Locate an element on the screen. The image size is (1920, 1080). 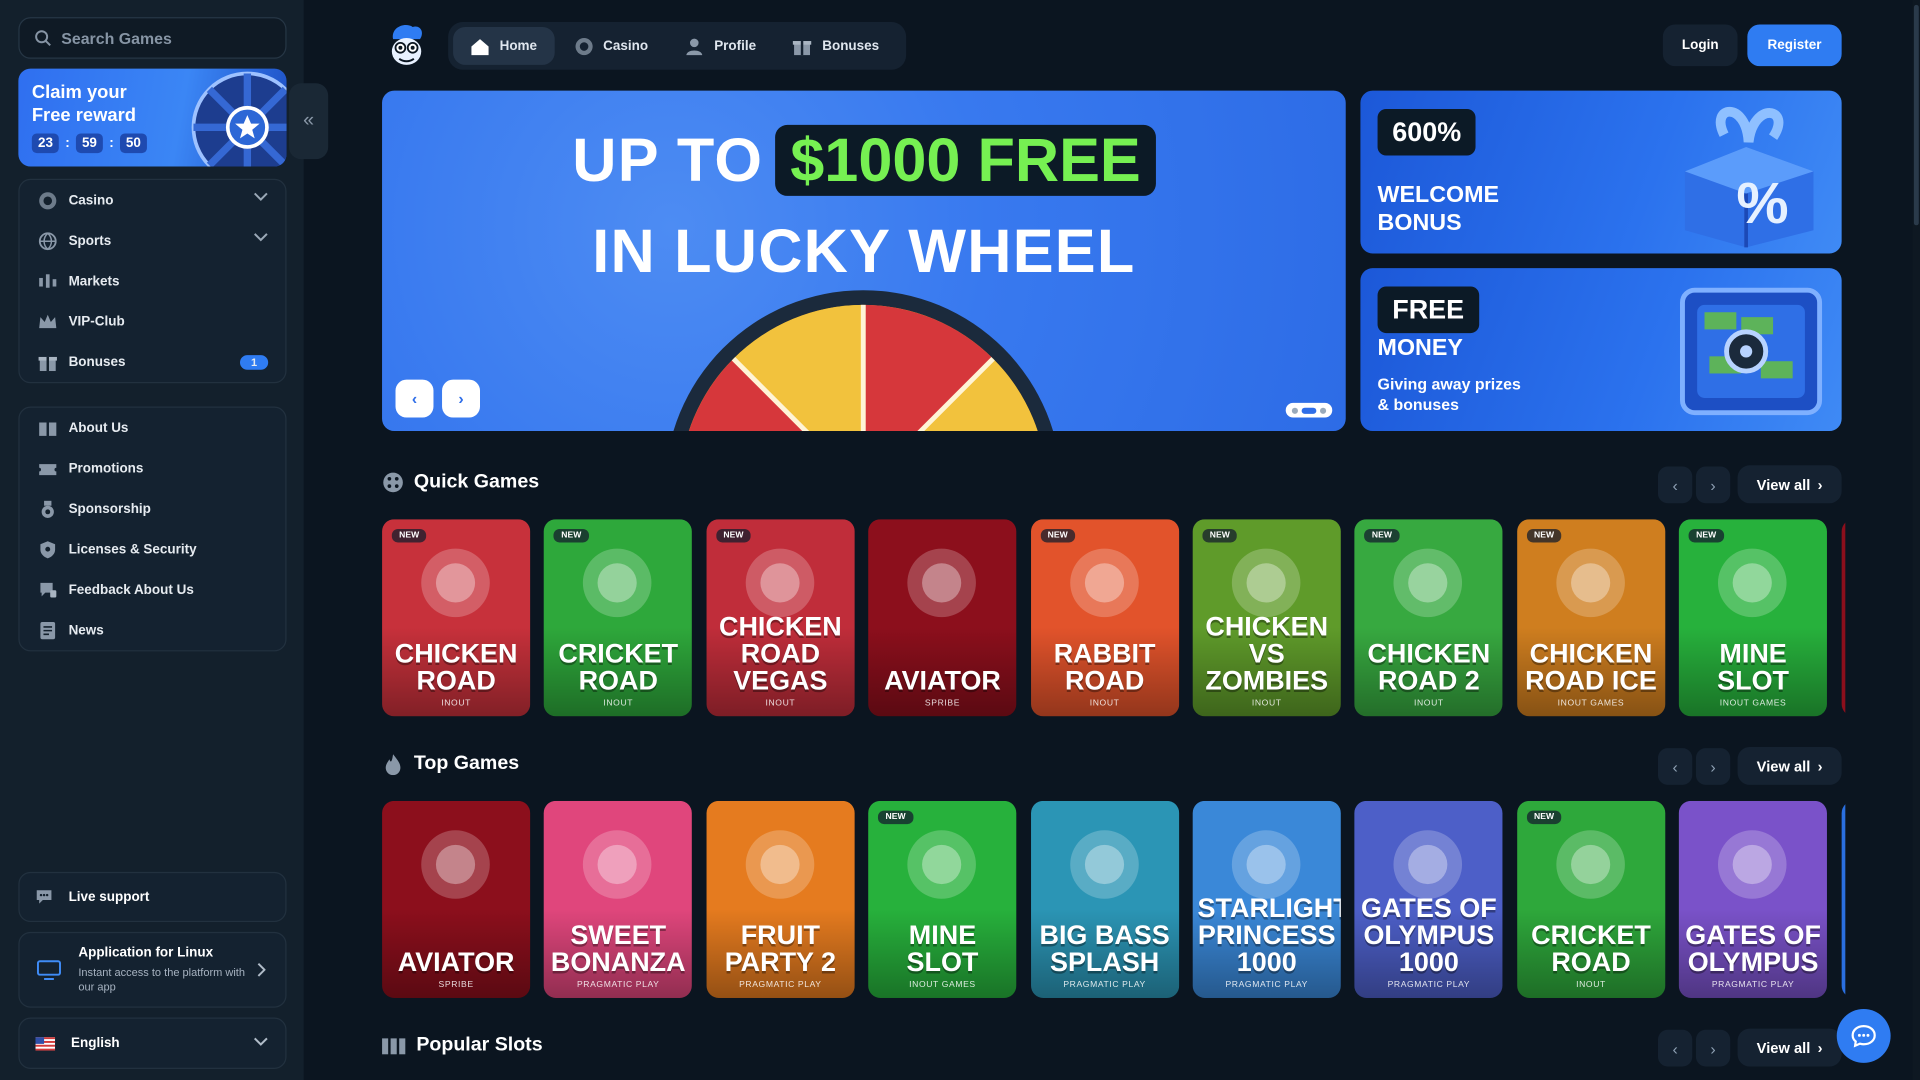
collapse-sidebar-button: « is located at coordinates (308, 121).